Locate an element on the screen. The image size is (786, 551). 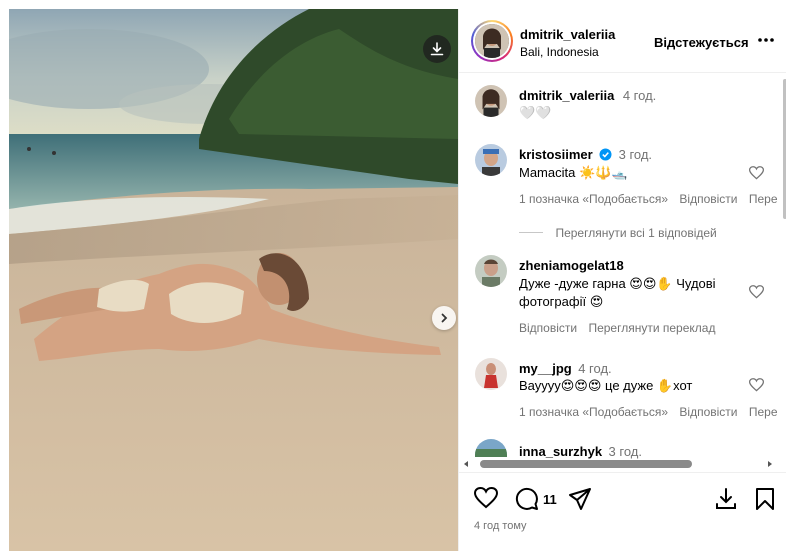
scrollbar-thumb is located at coordinates (586, 464).